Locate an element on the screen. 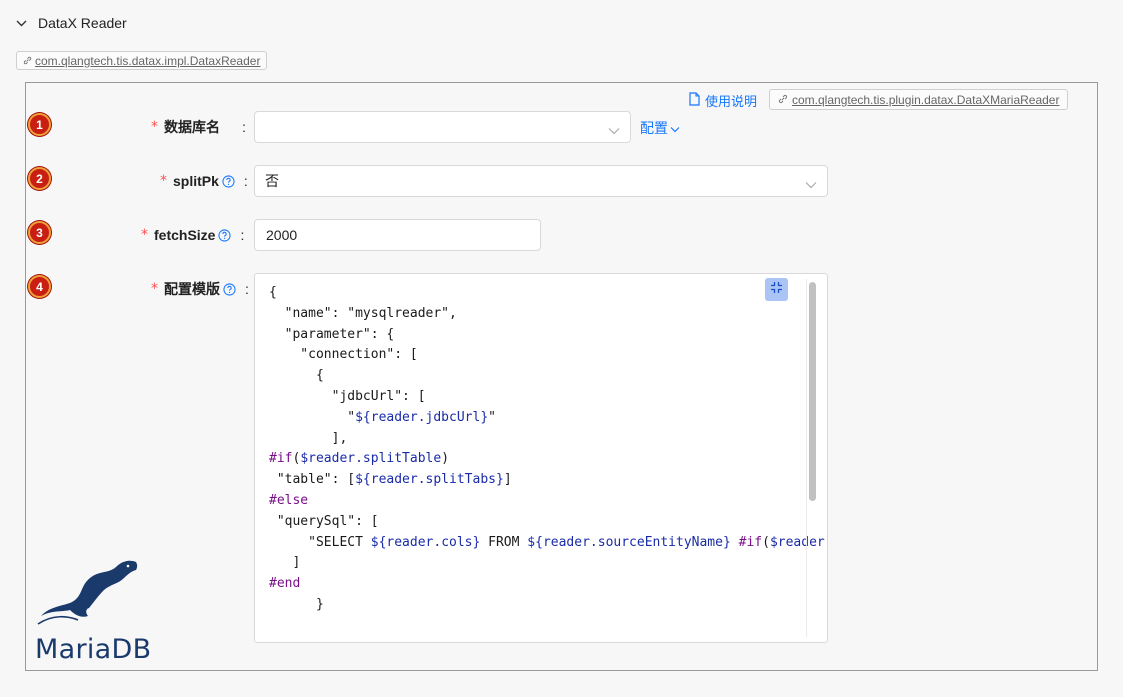 The height and width of the screenshot is (697, 1123). collapse-fullscreen-icon is located at coordinates (776, 290).